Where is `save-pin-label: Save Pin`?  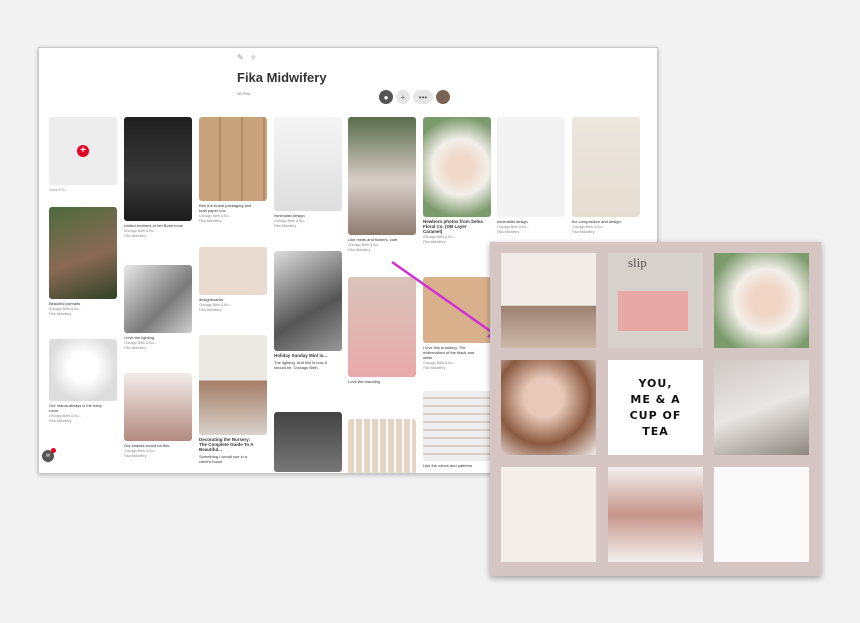 save-pin-label: Save Pin is located at coordinates (57, 189).